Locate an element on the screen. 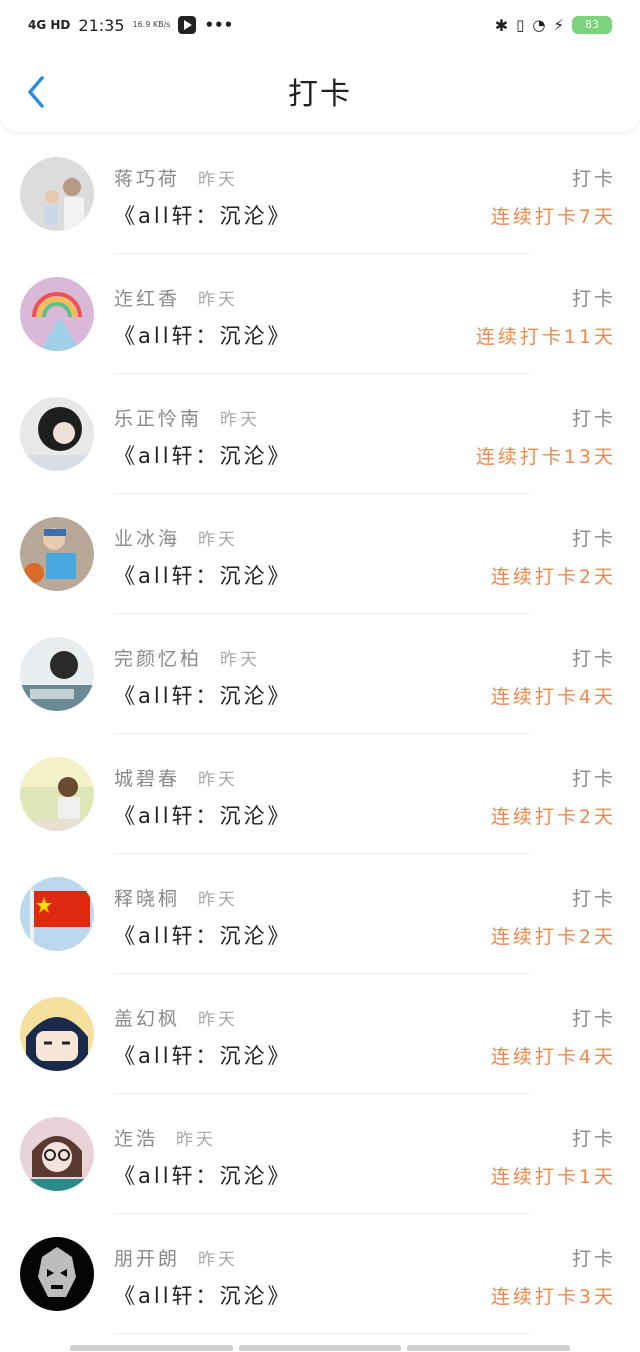 This screenshot has width=640, height=1352. list-item: 迮浩 昨天 《all轩：沉沦》 打卡 连续打卡1天 is located at coordinates (320, 1172).